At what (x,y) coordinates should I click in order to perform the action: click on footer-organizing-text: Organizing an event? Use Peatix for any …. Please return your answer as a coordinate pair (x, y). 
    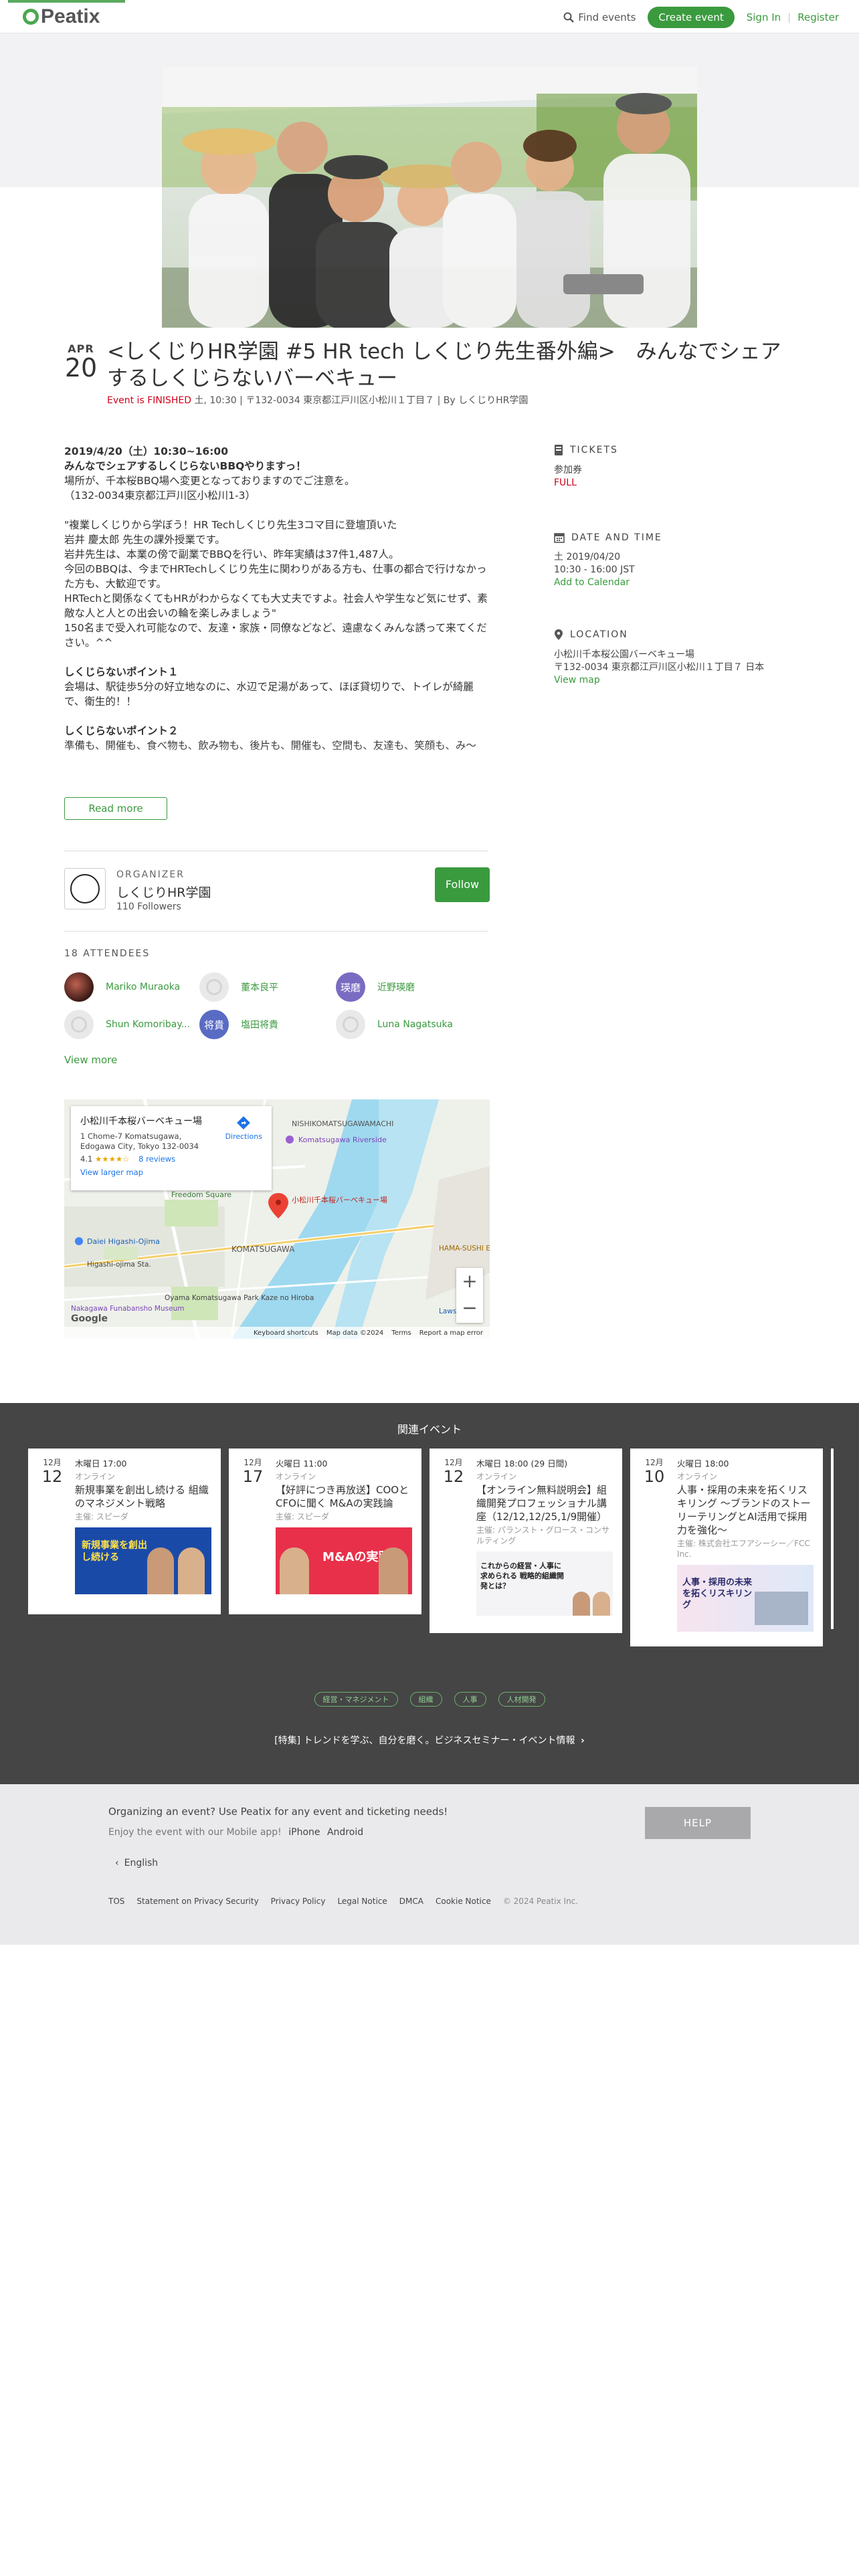
    Looking at the image, I should click on (278, 1812).